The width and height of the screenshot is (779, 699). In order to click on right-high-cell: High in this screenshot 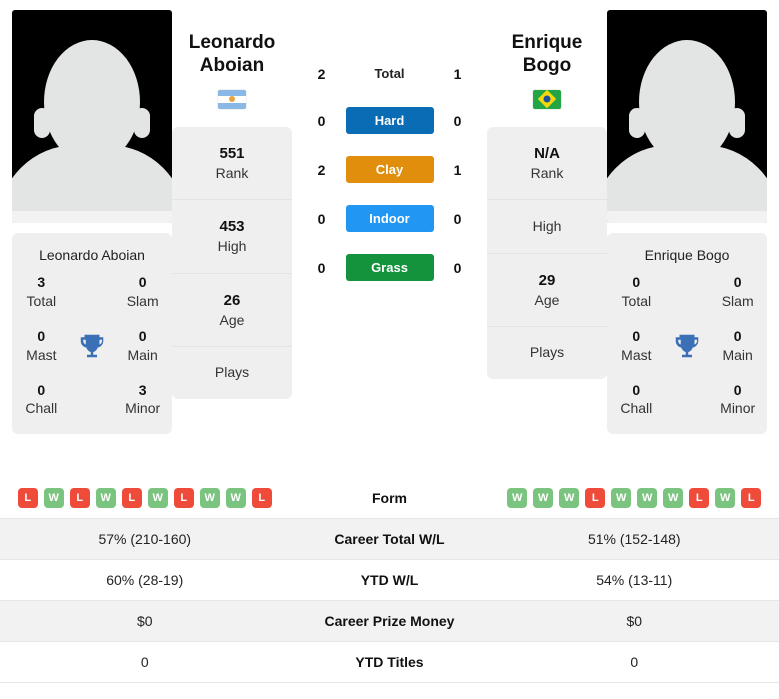, I will do `click(547, 227)`.